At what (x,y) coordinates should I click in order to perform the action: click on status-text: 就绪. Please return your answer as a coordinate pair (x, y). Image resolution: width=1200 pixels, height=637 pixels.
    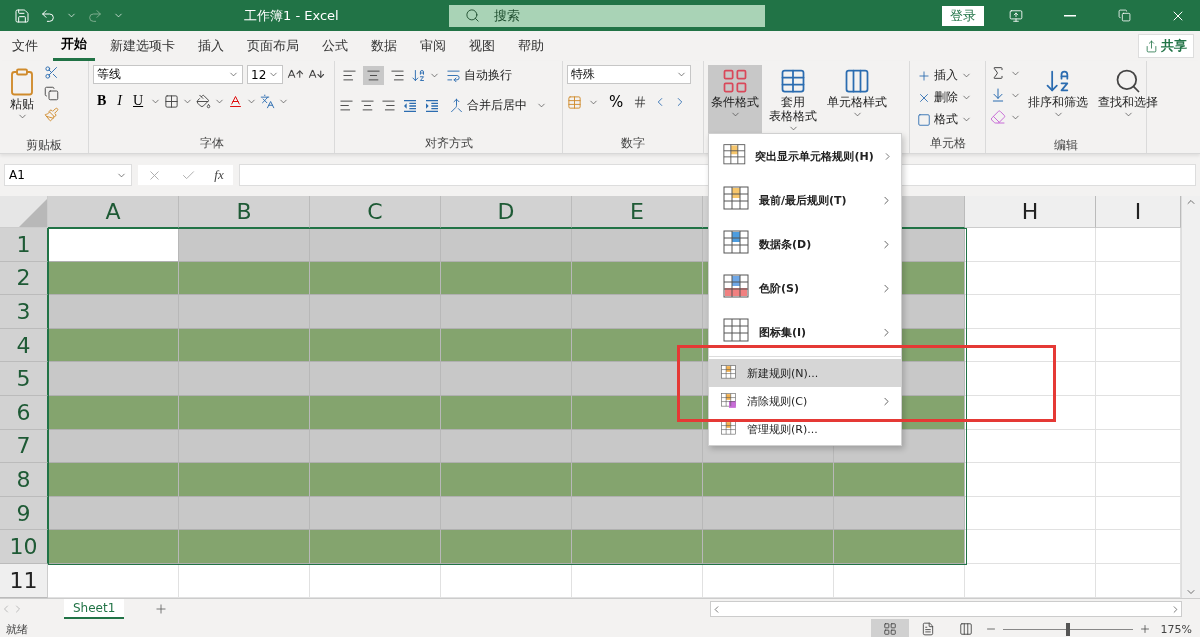
    Looking at the image, I should click on (17, 629).